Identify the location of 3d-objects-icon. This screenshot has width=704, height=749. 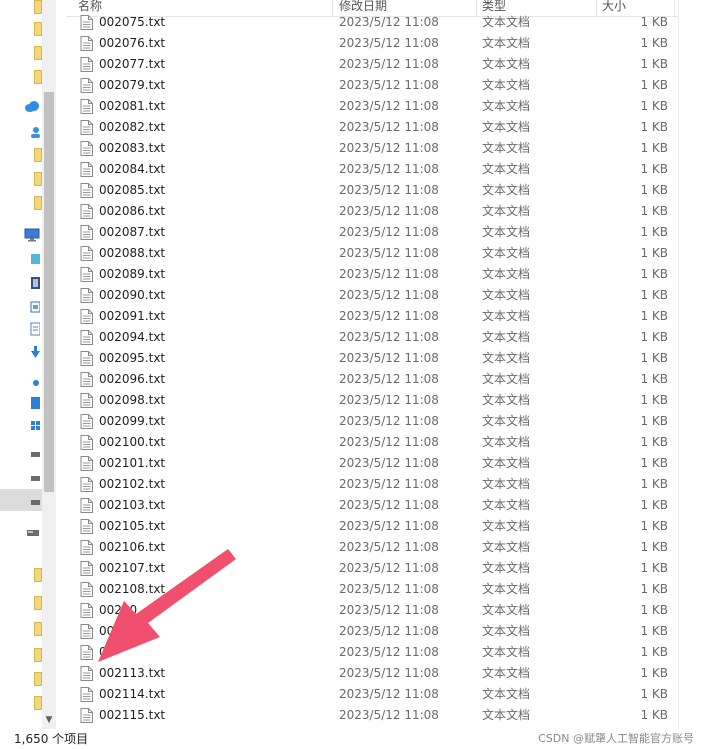
(35, 259).